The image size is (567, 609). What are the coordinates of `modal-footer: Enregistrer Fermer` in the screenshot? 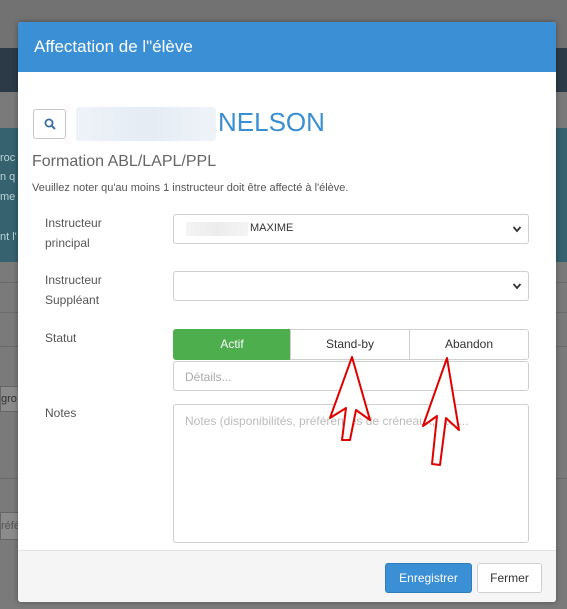 It's located at (287, 576).